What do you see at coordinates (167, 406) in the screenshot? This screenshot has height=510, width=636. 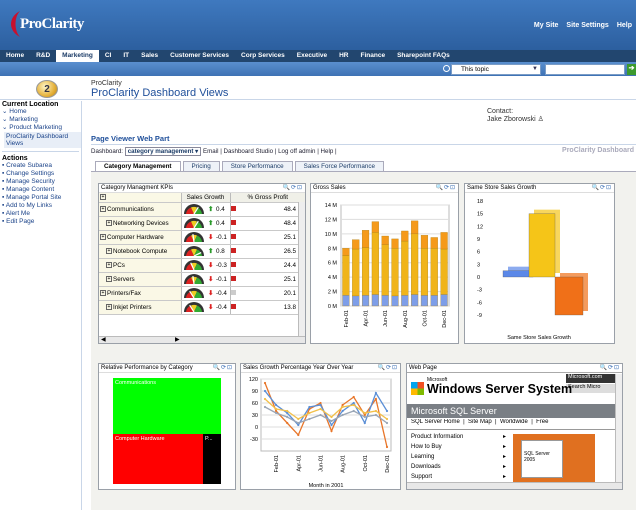 I see `treemap-block-communications: Communications` at bounding box center [167, 406].